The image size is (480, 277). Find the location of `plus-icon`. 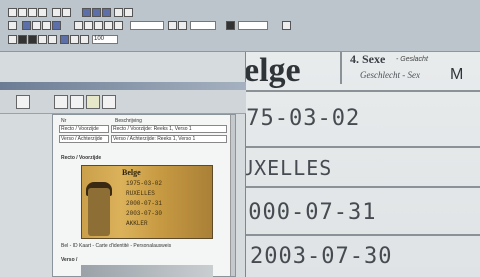

plus-icon is located at coordinates (182, 25).